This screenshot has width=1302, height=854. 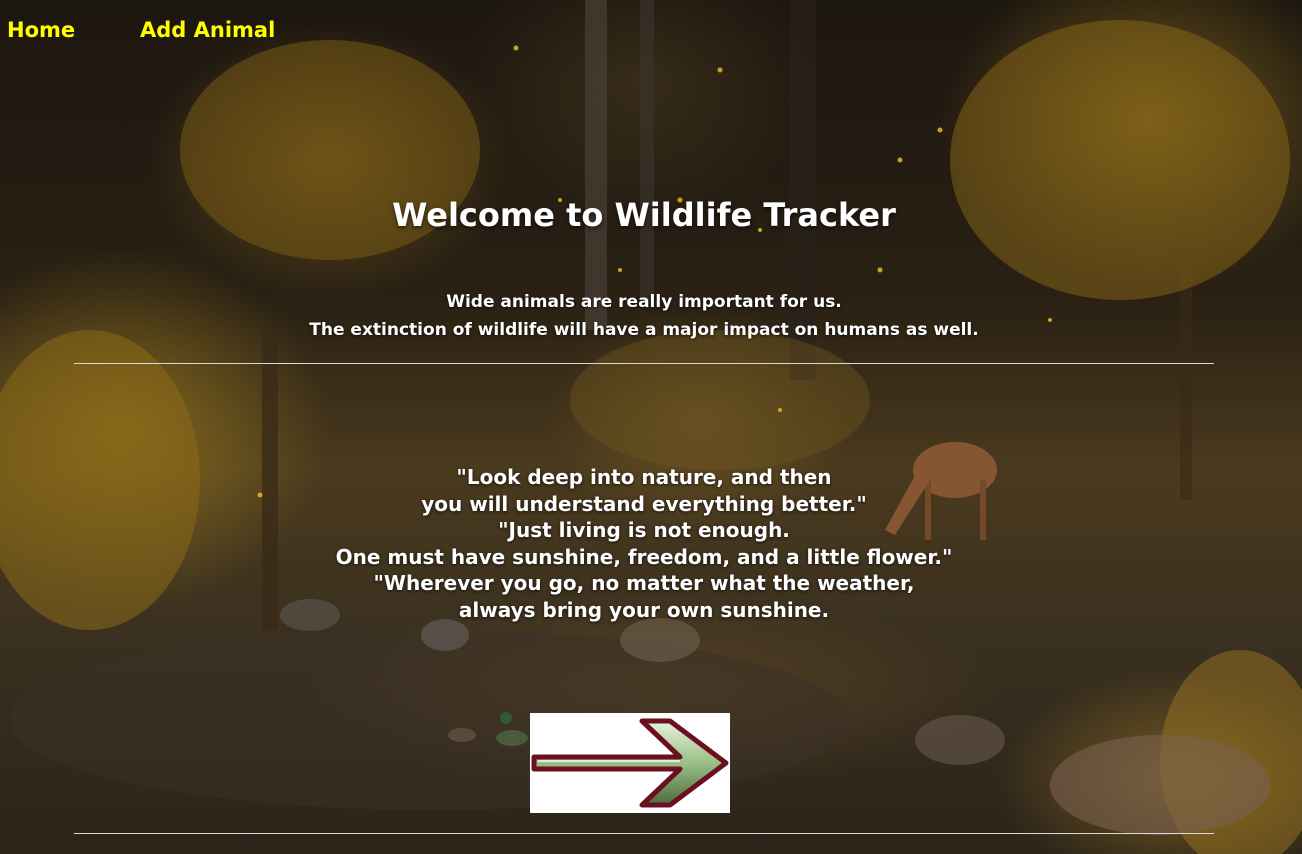 What do you see at coordinates (207, 30) in the screenshot?
I see `nav-add-animal-link: Add Animal` at bounding box center [207, 30].